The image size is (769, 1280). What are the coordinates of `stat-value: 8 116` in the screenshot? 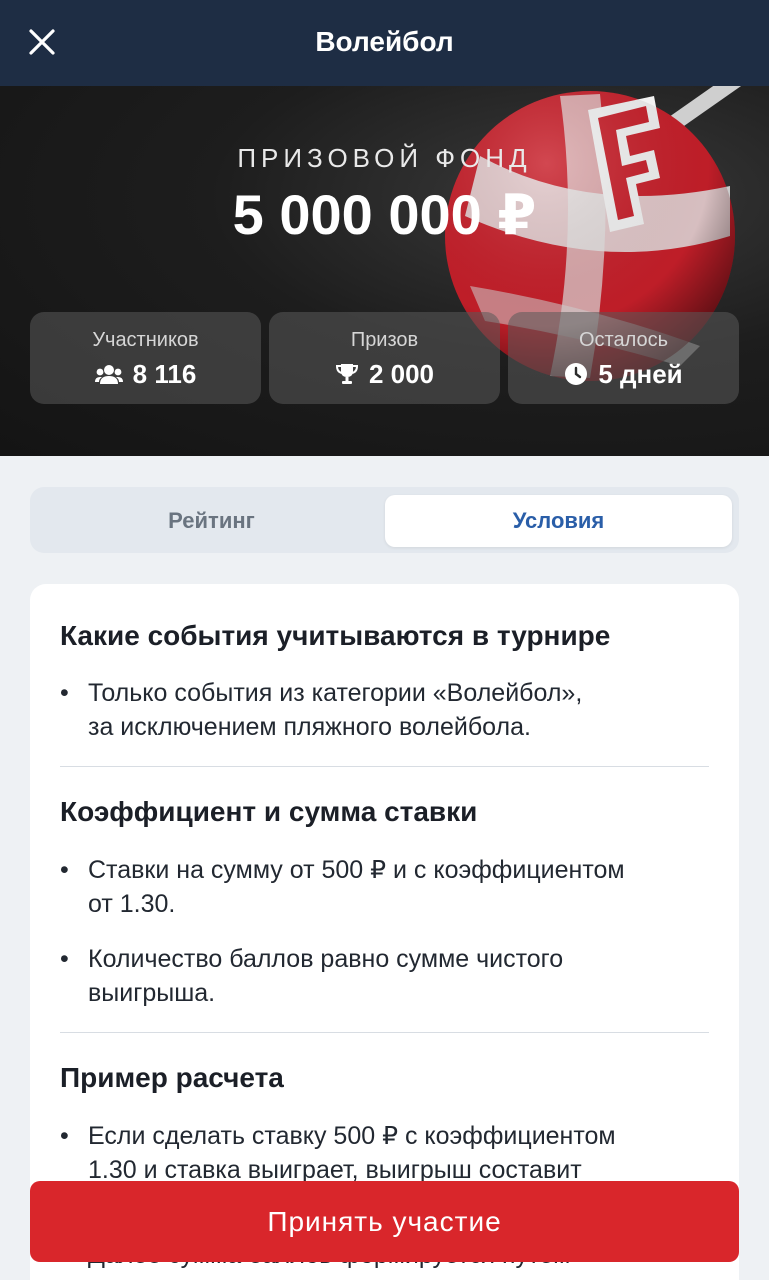 It's located at (164, 374).